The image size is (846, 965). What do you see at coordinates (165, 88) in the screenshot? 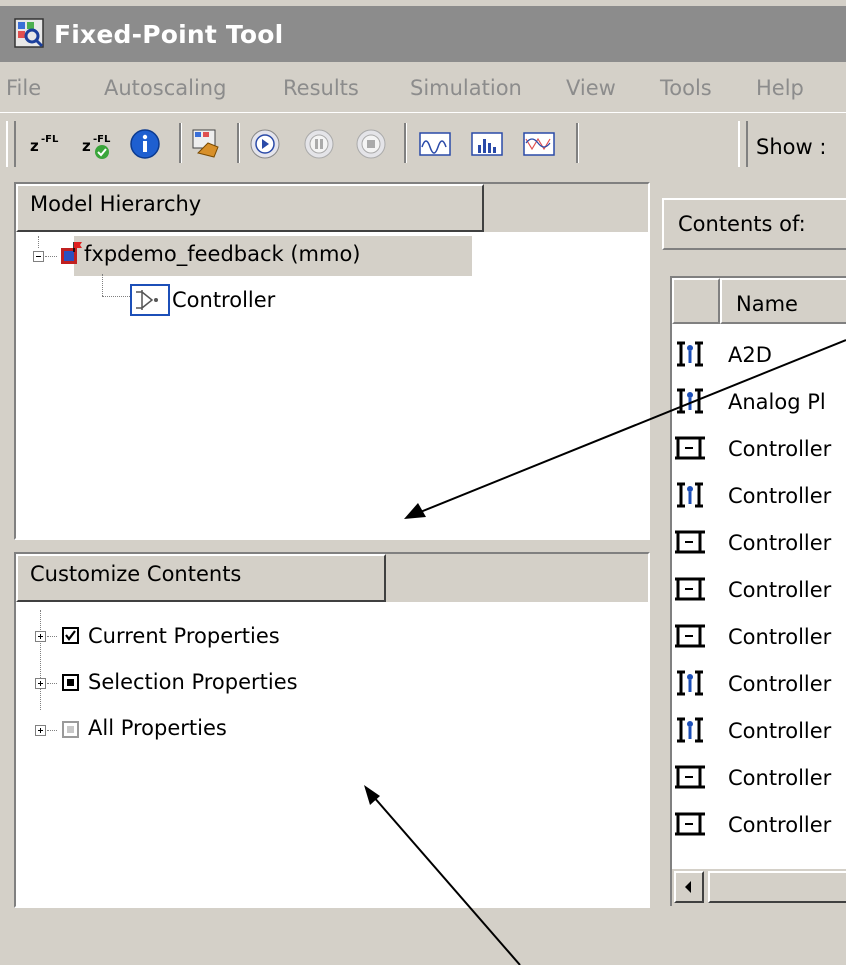
I see `menu-autoscaling: Autoscaling` at bounding box center [165, 88].